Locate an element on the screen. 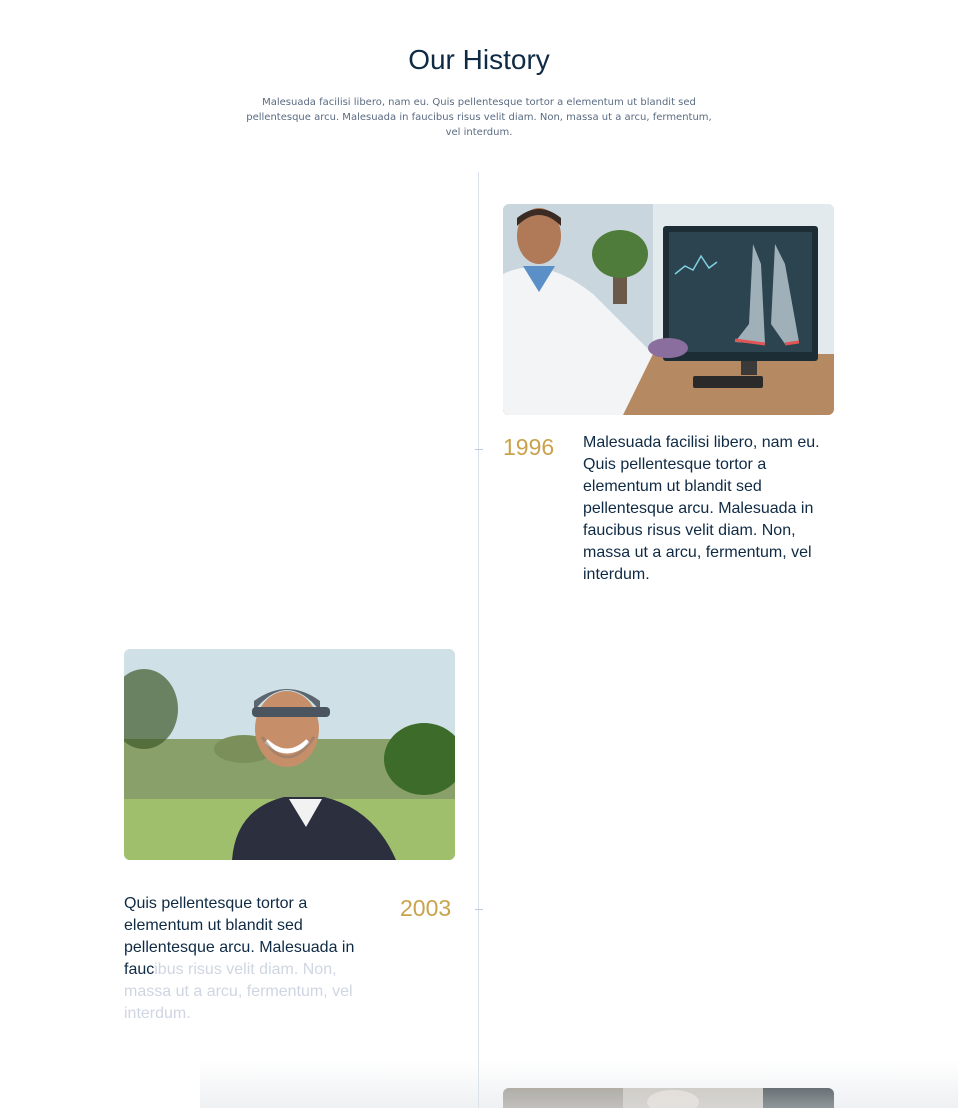 Image resolution: width=958 pixels, height=1108 pixels. timeline-tick-1996 is located at coordinates (479, 449).